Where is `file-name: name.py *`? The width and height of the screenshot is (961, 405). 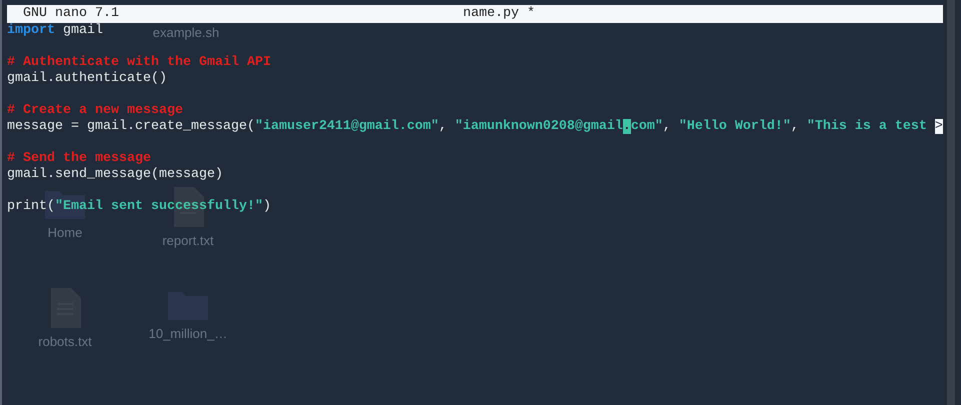 file-name: name.py * is located at coordinates (499, 14).